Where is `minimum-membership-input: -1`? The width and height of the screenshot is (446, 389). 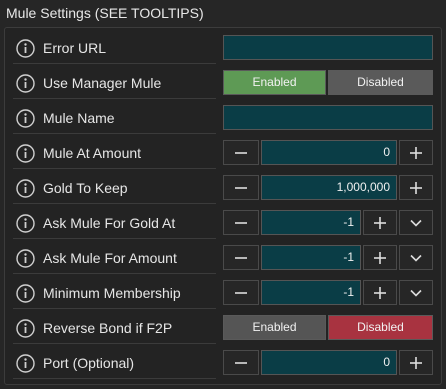 minimum-membership-input: -1 is located at coordinates (311, 292).